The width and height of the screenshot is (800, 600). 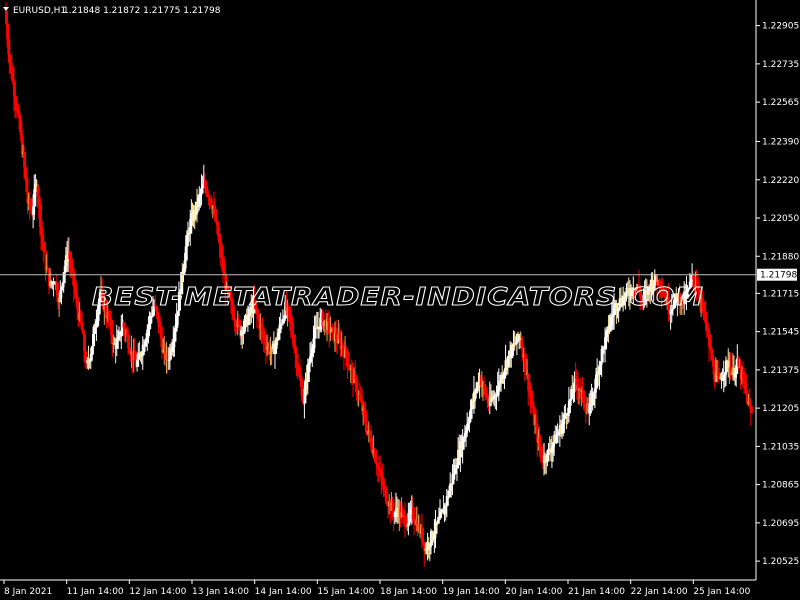 I want to click on y-tick-label: 1.21375, so click(x=780, y=371).